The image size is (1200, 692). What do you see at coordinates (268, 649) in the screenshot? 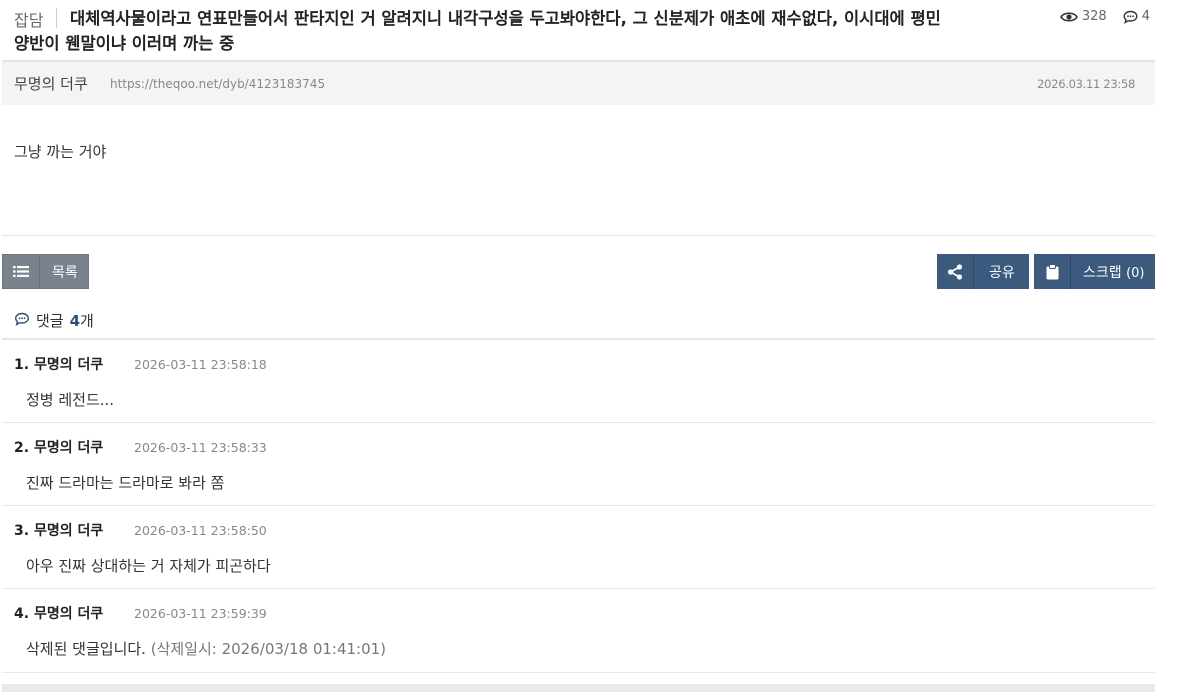
I see `comment-deleted-note: (삭제일시: 2026/03/18 01:41:01)` at bounding box center [268, 649].